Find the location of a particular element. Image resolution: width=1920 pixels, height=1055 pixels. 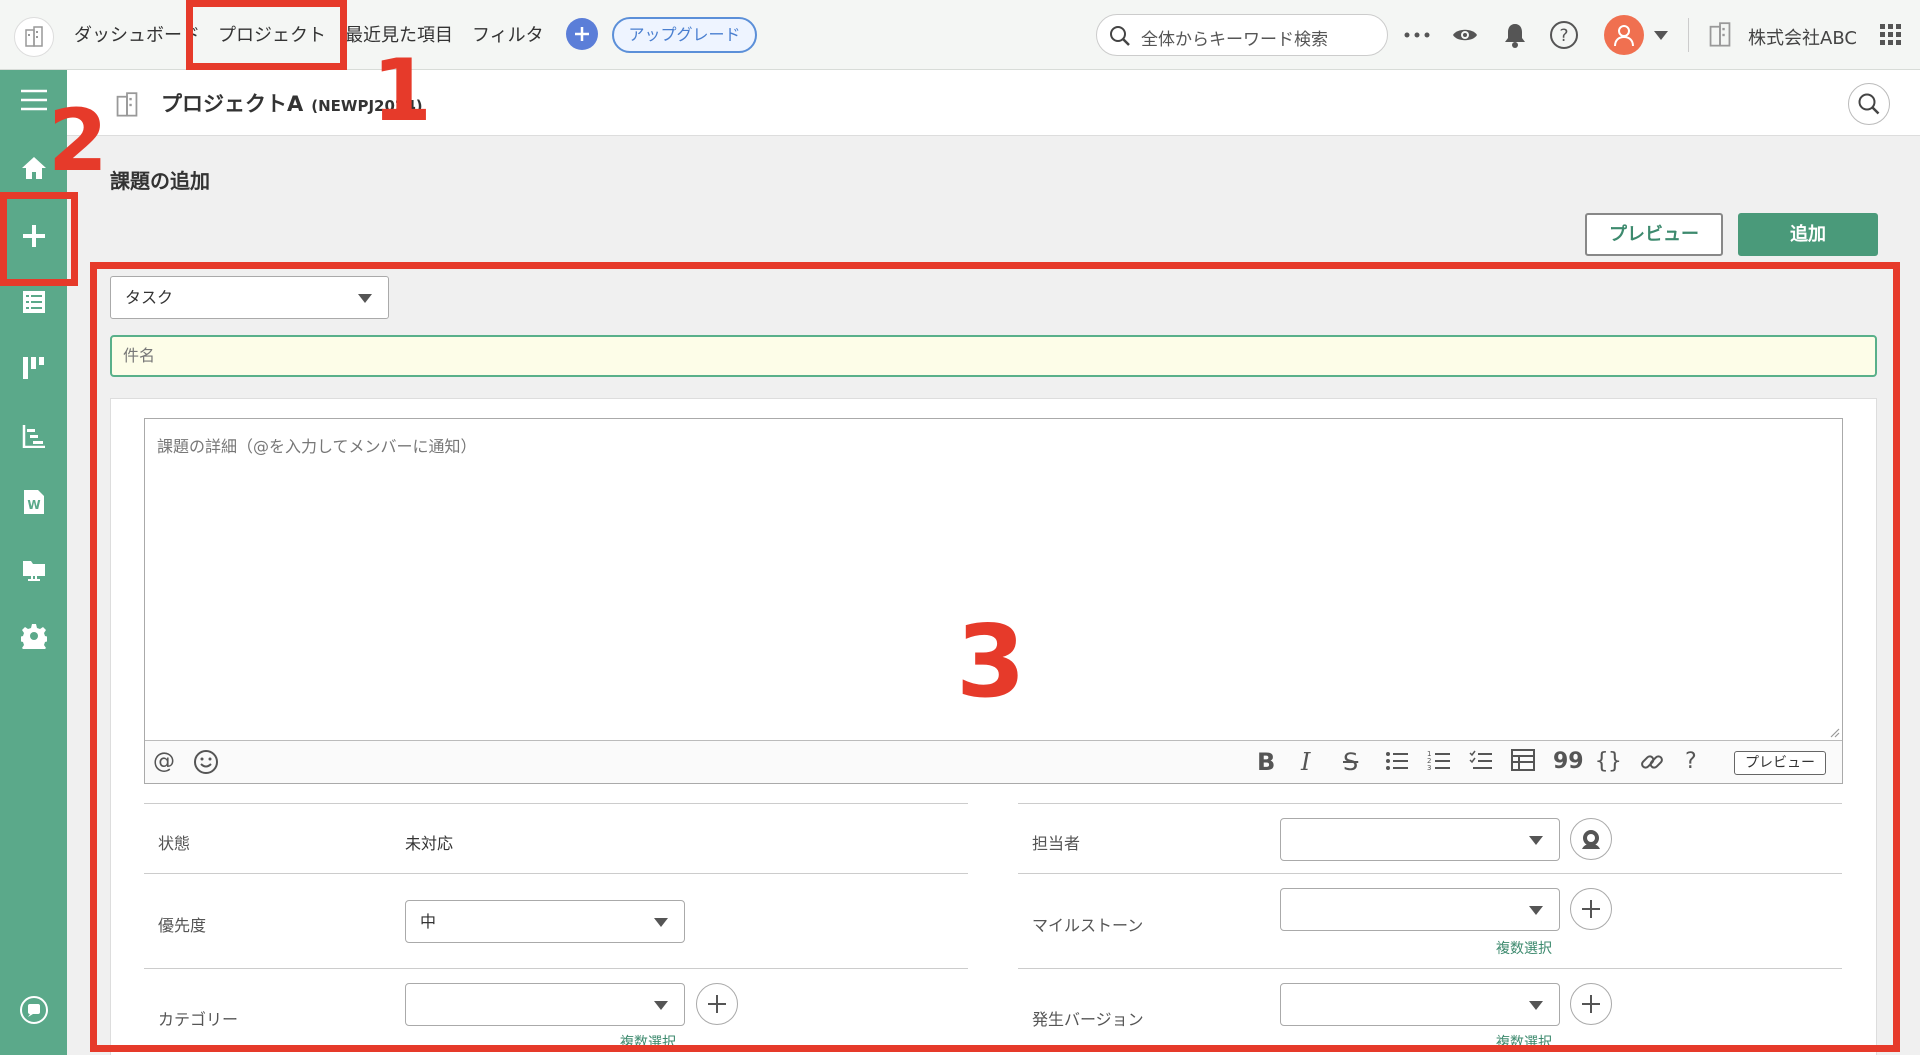

more-icon is located at coordinates (1417, 35).